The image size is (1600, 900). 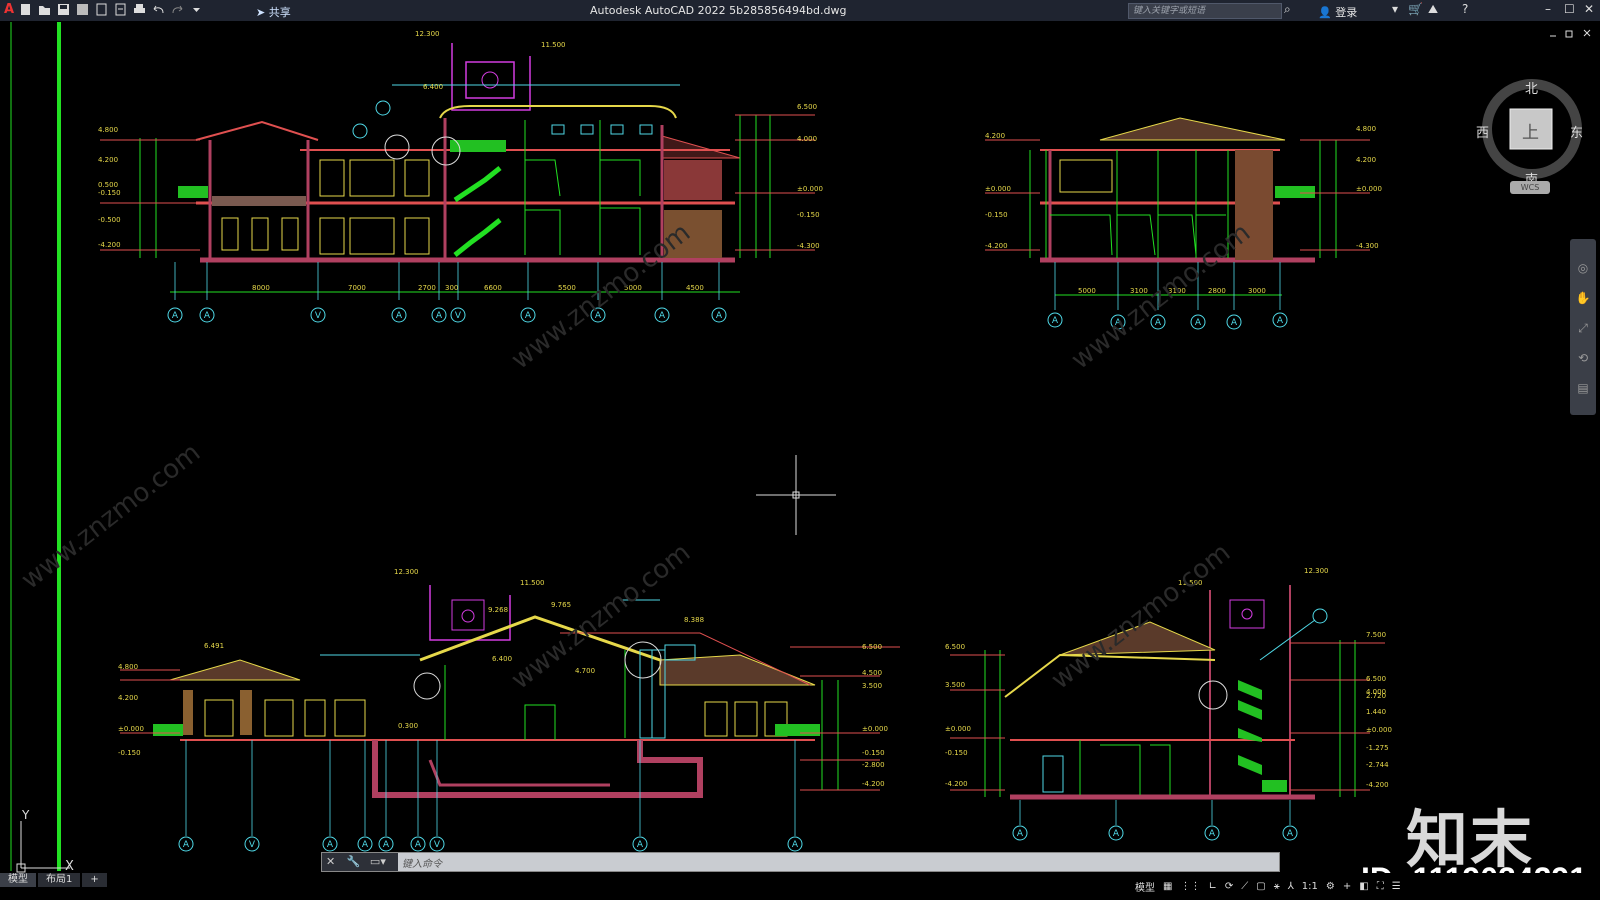 I want to click on grid-icon: ▦, so click(x=1167, y=886).